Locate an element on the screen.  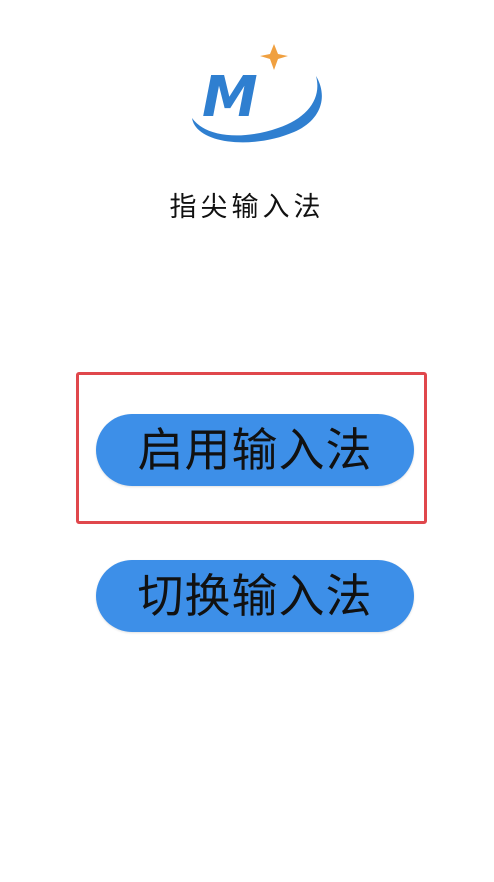
logo-letter: M is located at coordinates (230, 97).